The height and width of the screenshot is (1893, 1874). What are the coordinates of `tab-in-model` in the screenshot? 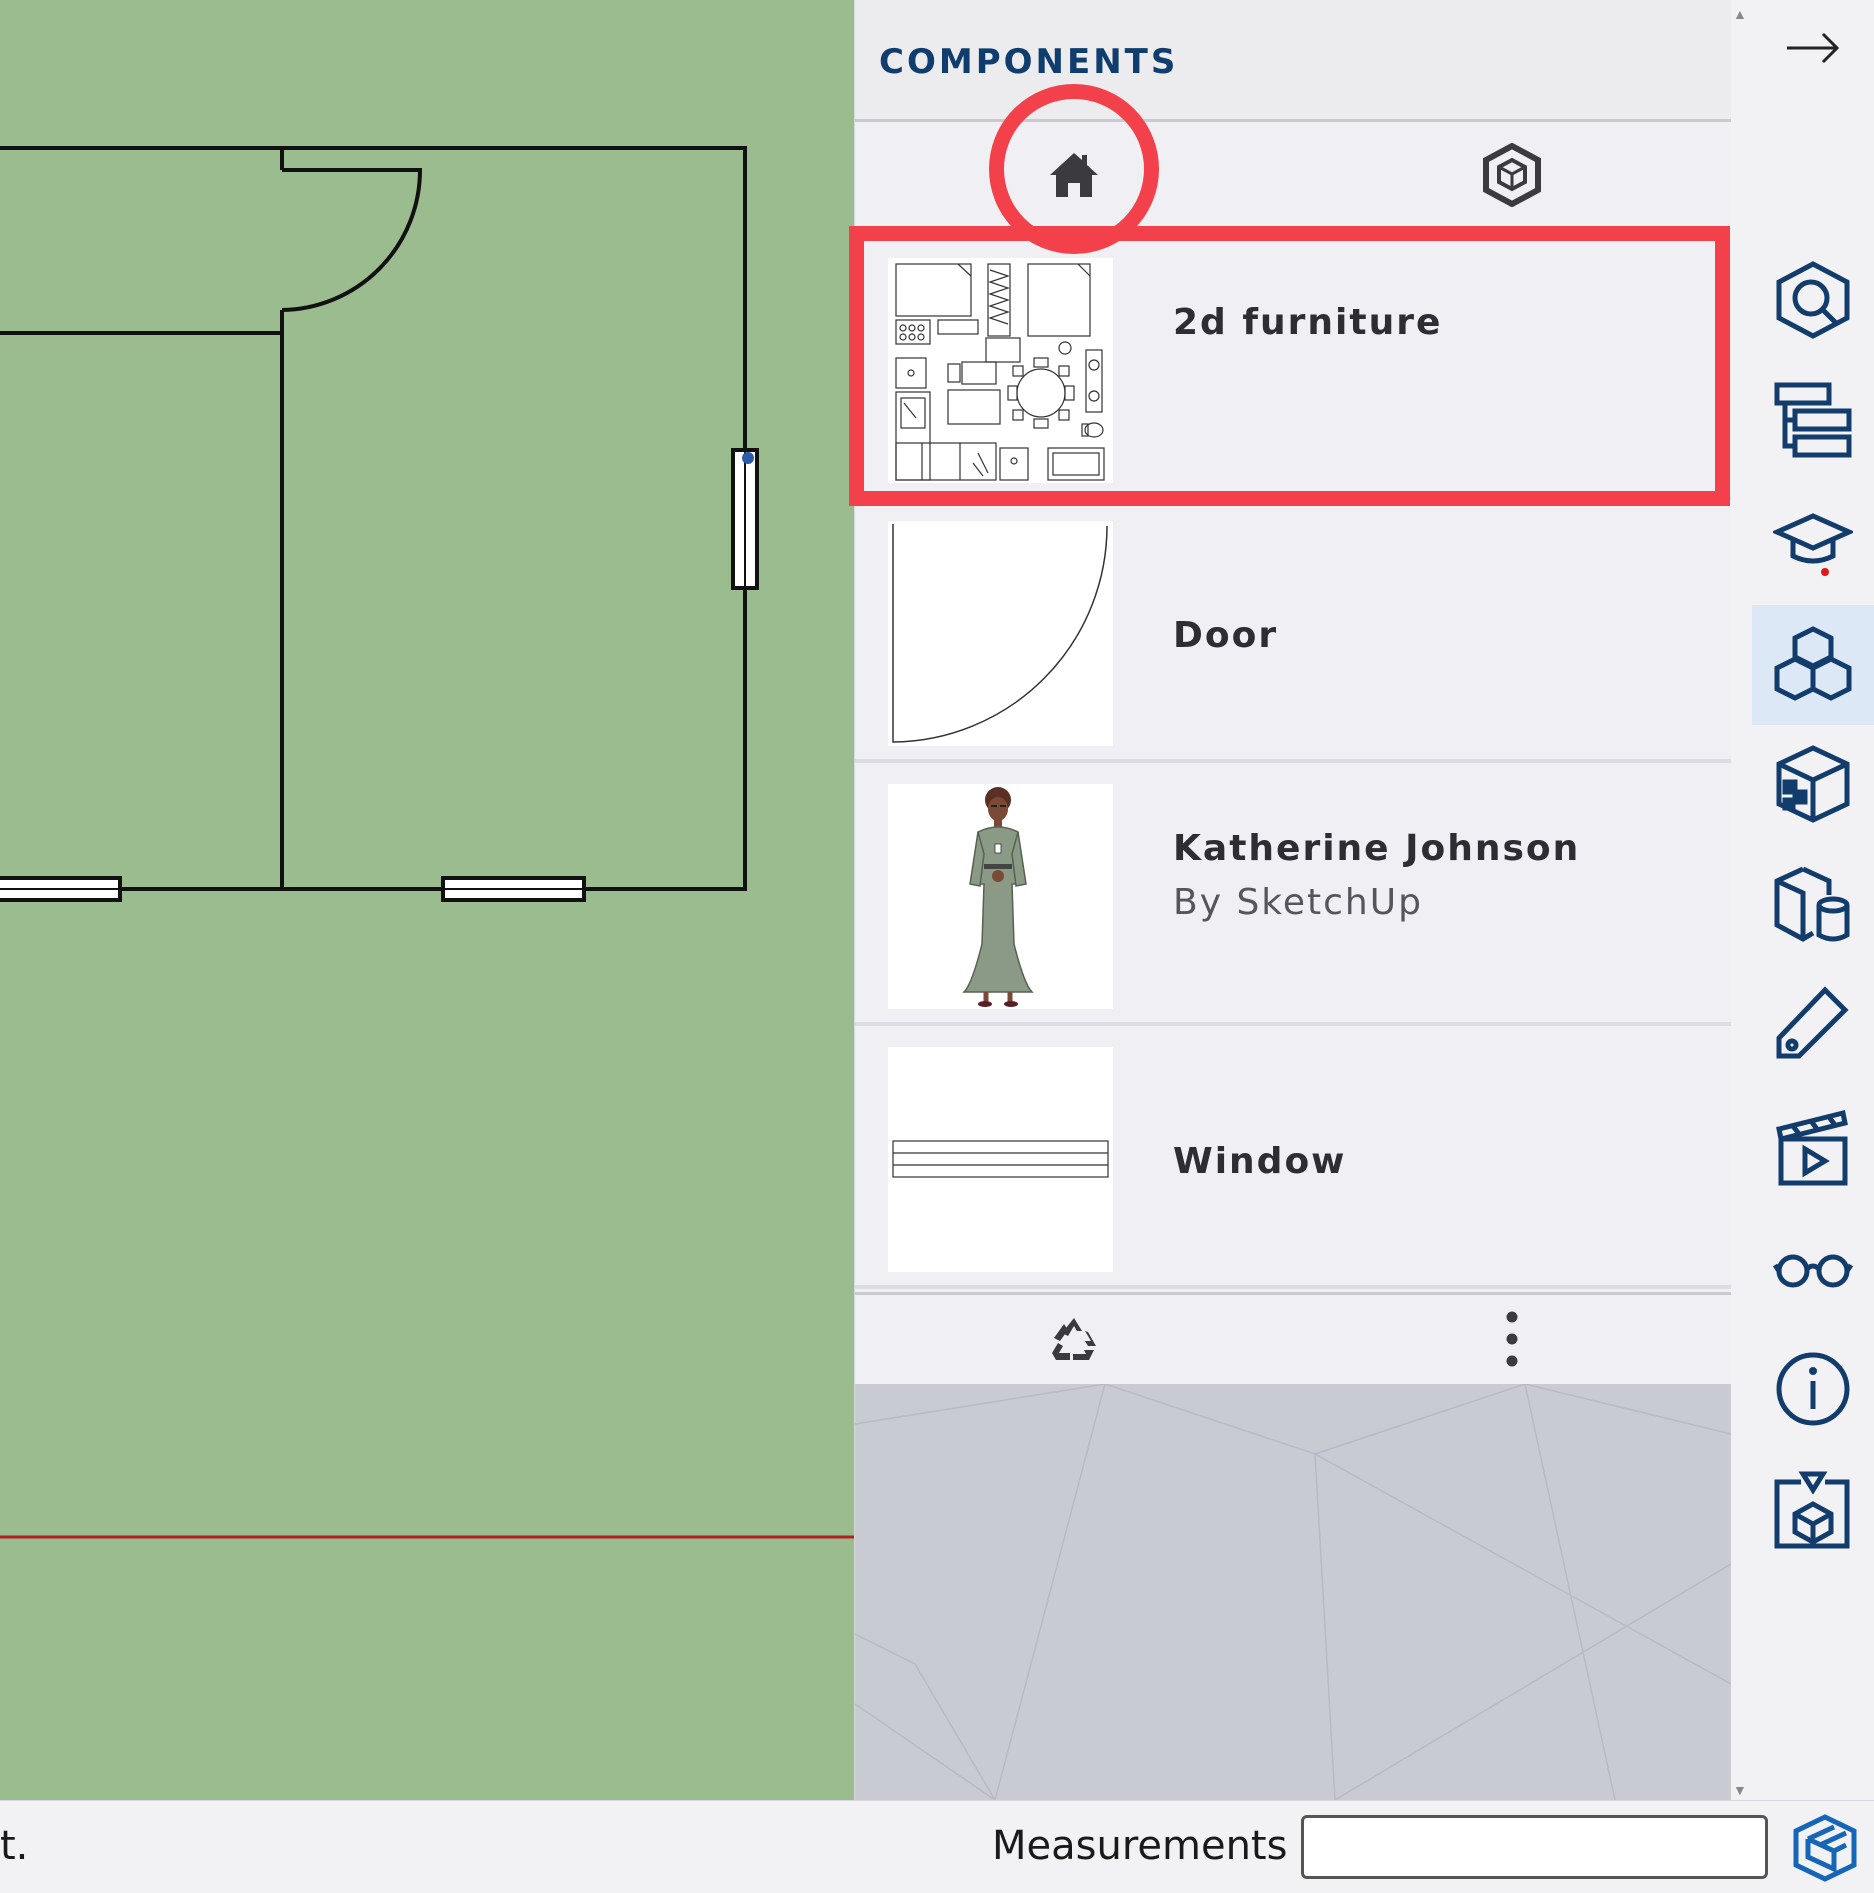 It's located at (1512, 177).